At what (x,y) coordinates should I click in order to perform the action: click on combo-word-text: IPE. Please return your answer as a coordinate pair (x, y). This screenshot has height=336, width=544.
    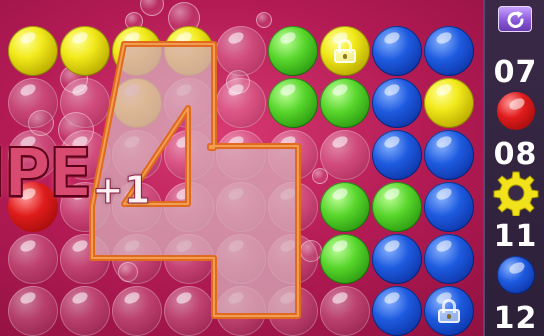
    Looking at the image, I should click on (46, 174).